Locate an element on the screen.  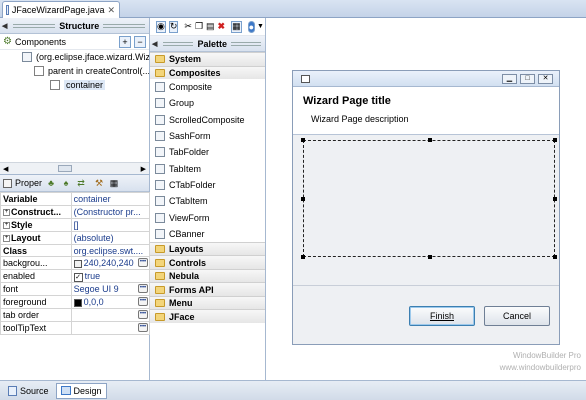
close-window-icon: ✕ is located at coordinates (545, 78).